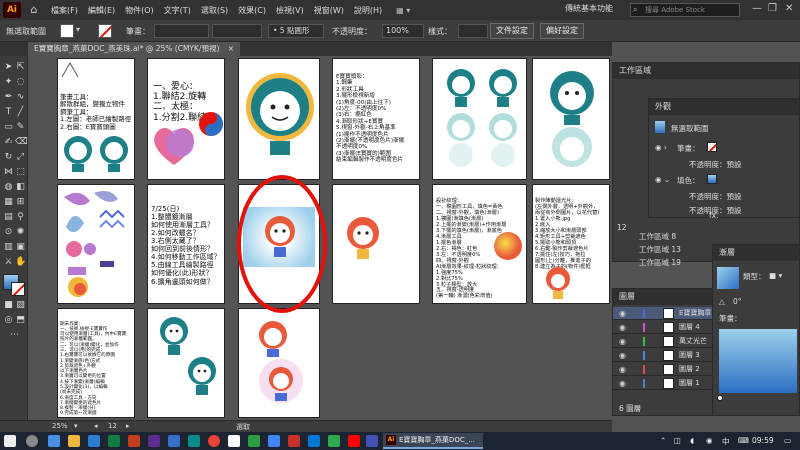 Image resolution: width=800 pixels, height=450 pixels. Describe the element at coordinates (589, 8) in the screenshot. I see `workspace-label: 傳統基本功能` at that location.